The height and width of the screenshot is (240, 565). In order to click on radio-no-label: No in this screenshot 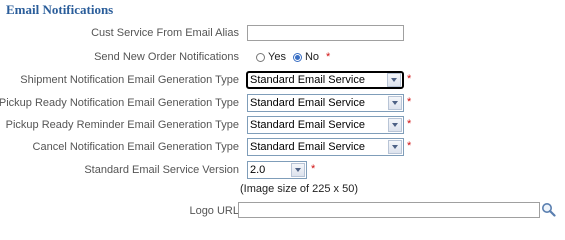, I will do `click(312, 57)`.